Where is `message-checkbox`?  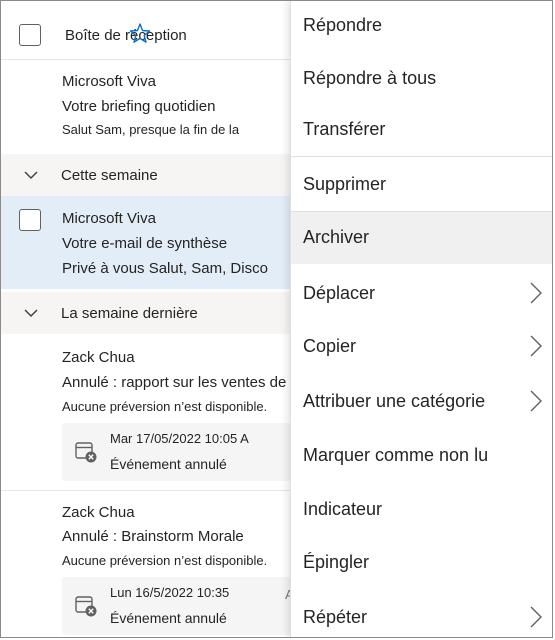
message-checkbox is located at coordinates (30, 220).